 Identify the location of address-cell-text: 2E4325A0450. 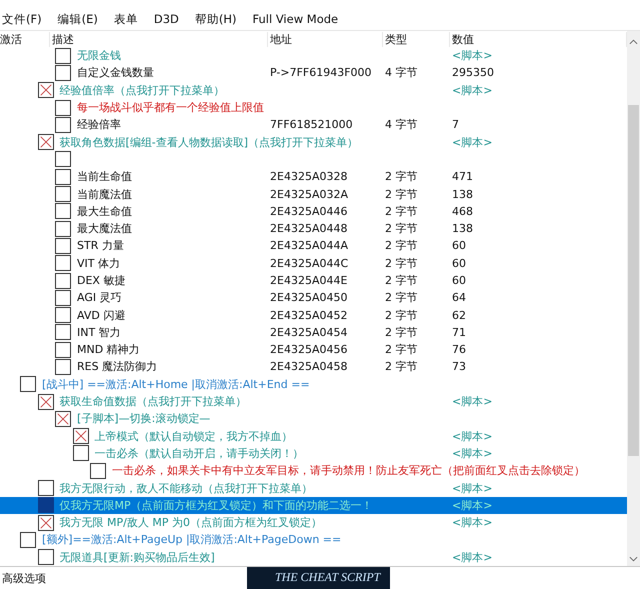
(308, 297).